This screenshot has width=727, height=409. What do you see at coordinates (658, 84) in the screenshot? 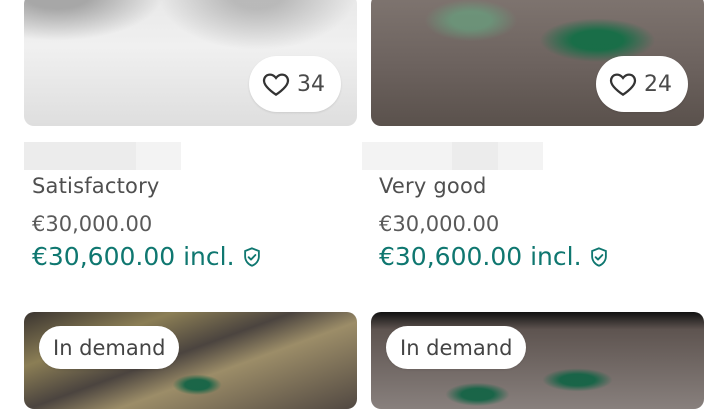
I see `favorite-count: 24` at bounding box center [658, 84].